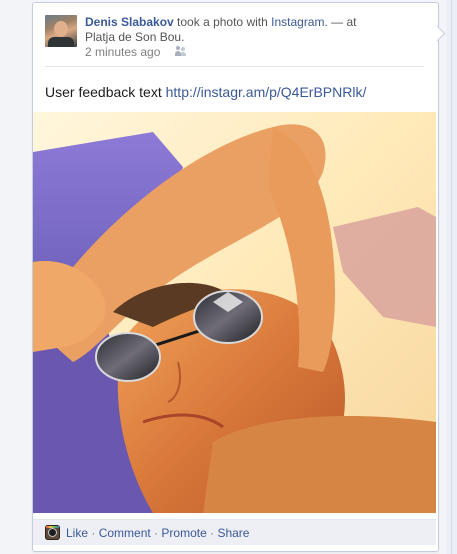  Describe the element at coordinates (340, 22) in the screenshot. I see `story-at: . — at` at that location.